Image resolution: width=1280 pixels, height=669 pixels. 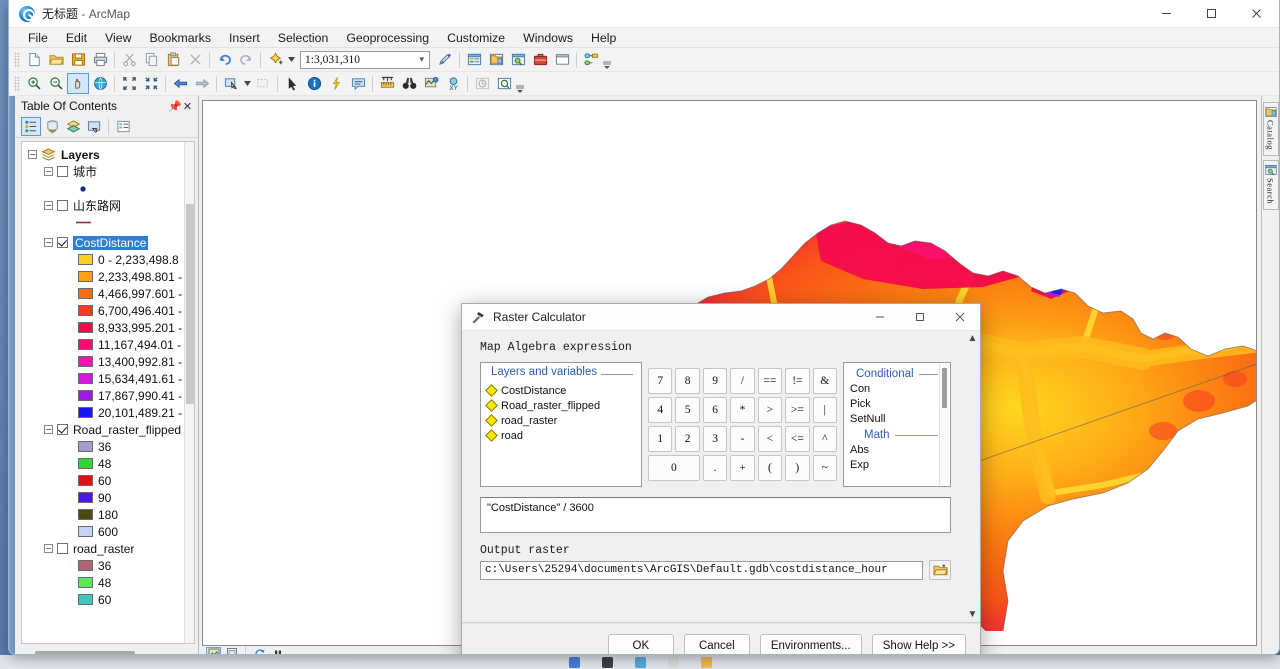 What do you see at coordinates (563, 435) in the screenshot?
I see `variable-item: road` at bounding box center [563, 435].